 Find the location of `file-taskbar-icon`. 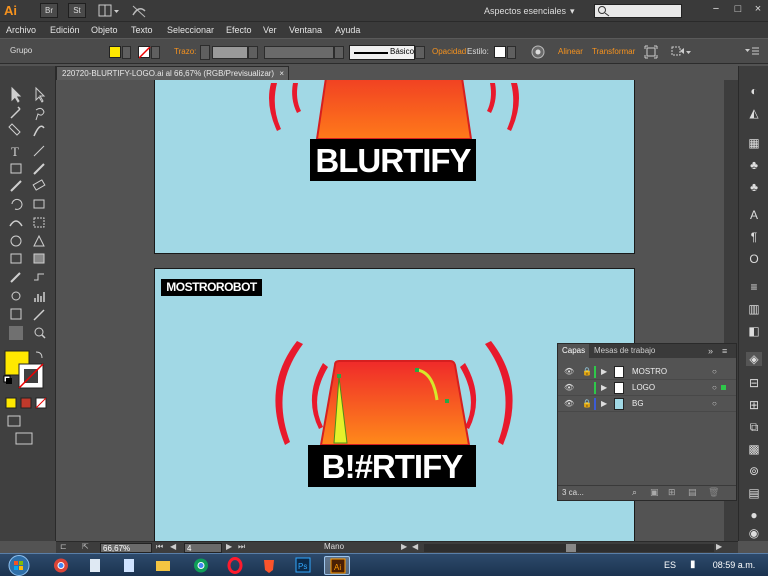

file-taskbar-icon is located at coordinates (95, 565).